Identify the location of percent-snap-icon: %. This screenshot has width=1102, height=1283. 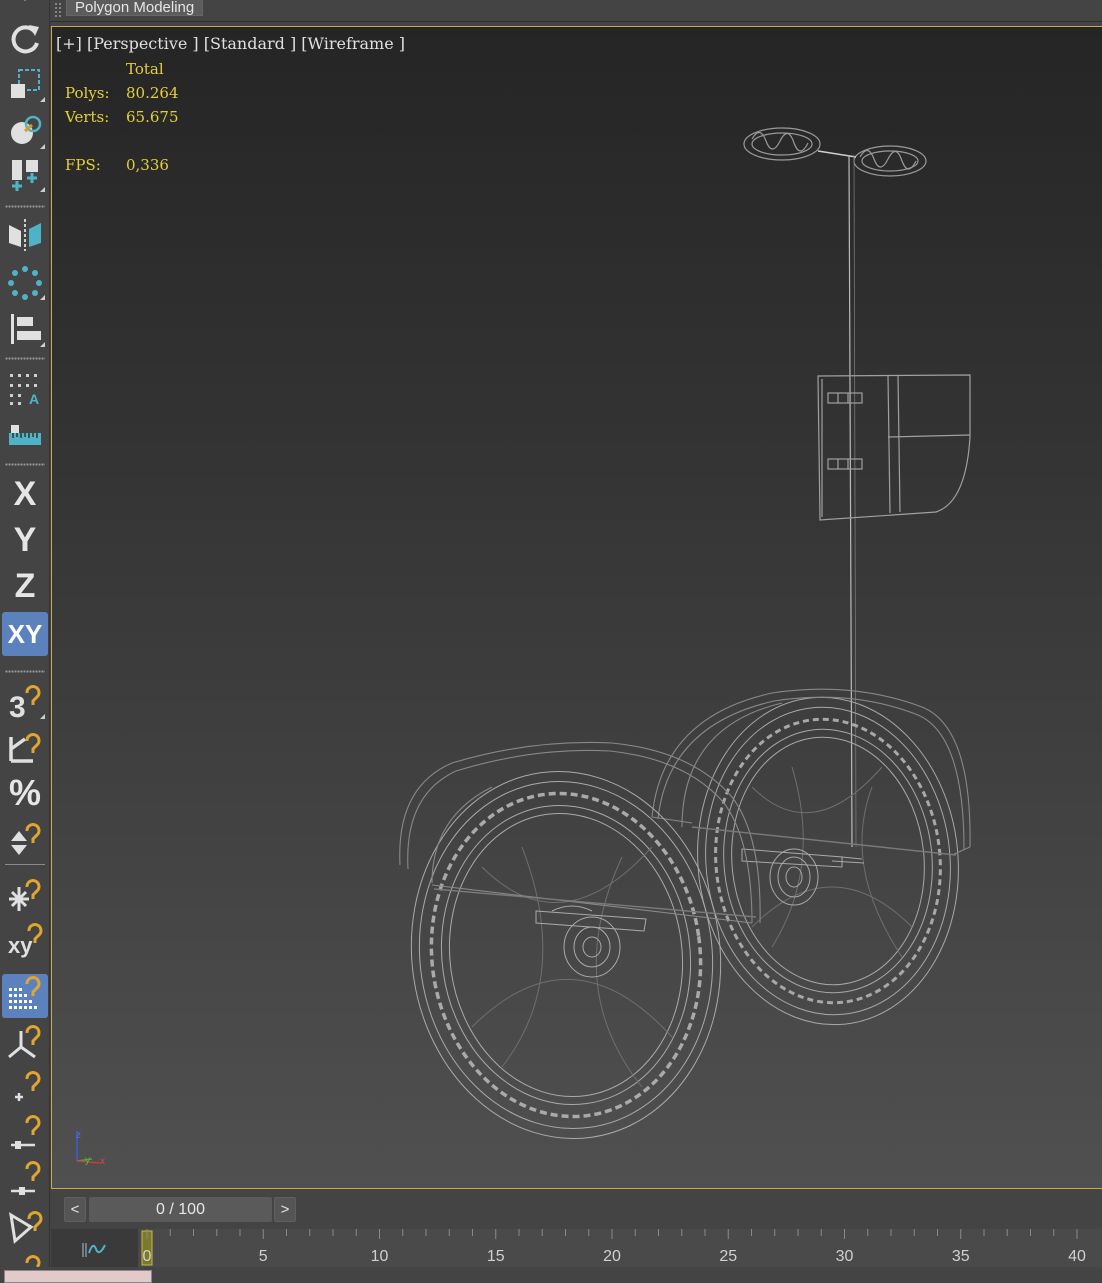
(25, 793).